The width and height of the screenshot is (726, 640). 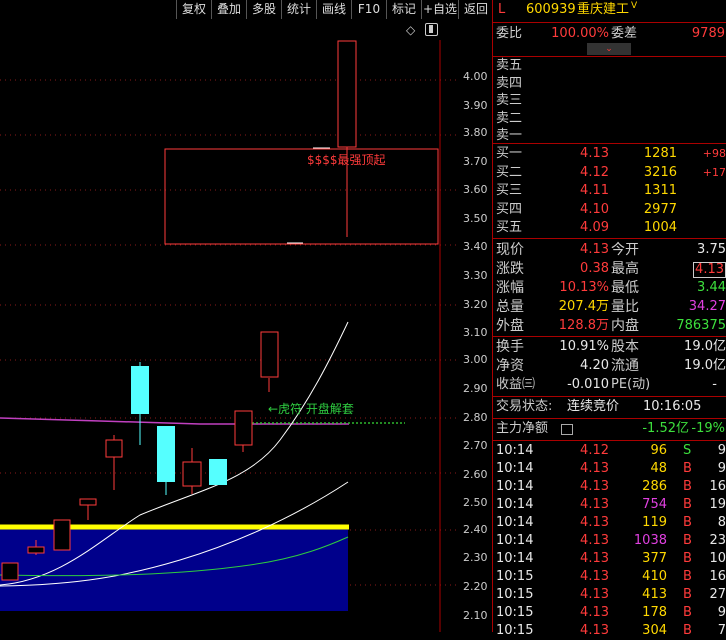 What do you see at coordinates (475, 161) in the screenshot?
I see `price-tick-label: 3.70` at bounding box center [475, 161].